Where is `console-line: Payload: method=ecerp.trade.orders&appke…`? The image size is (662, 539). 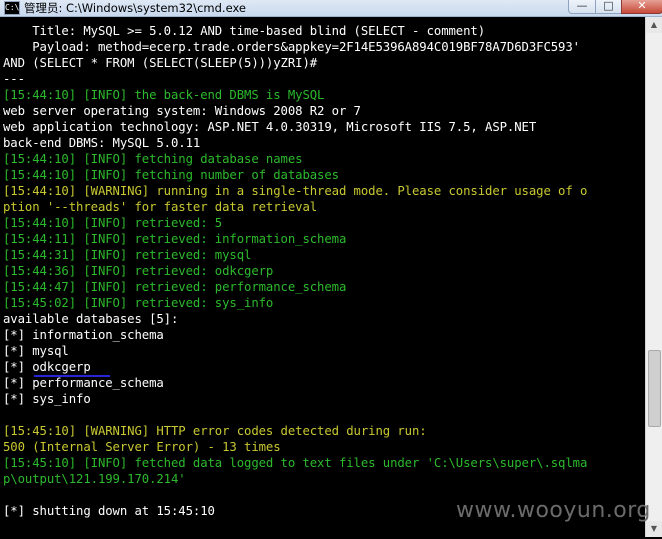
console-line: Payload: method=ecerp.trade.orders&appke… is located at coordinates (291, 47).